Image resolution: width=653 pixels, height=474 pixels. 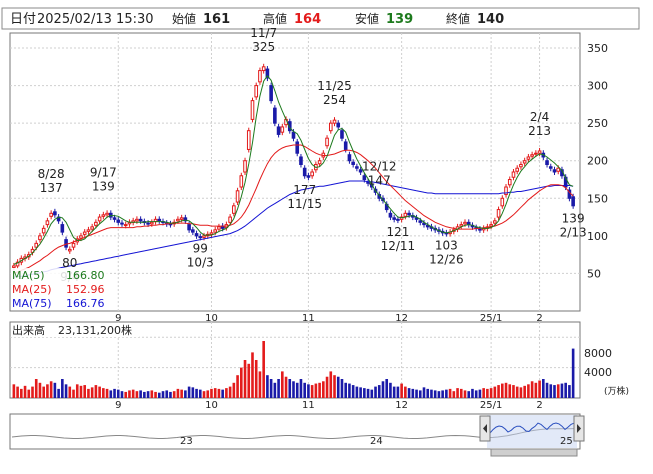 I want to click on navigator-scrollbar-thumb, so click(x=534, y=452).